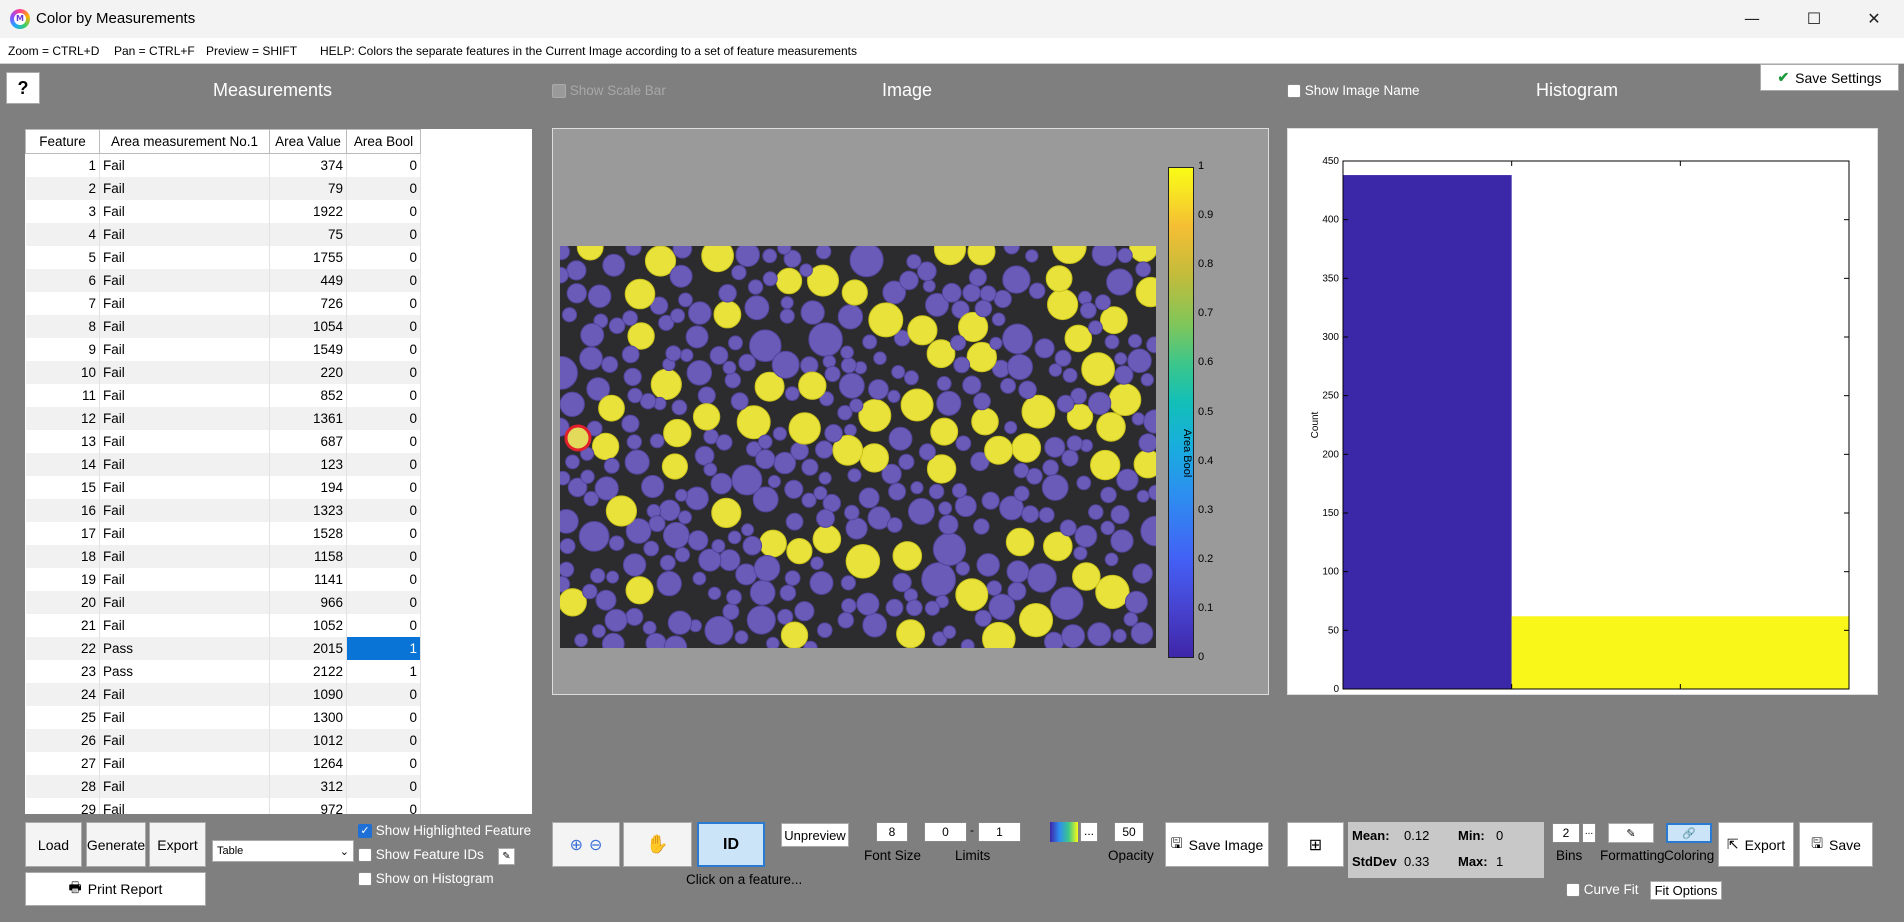  I want to click on area-value-cell: 1922, so click(308, 211).